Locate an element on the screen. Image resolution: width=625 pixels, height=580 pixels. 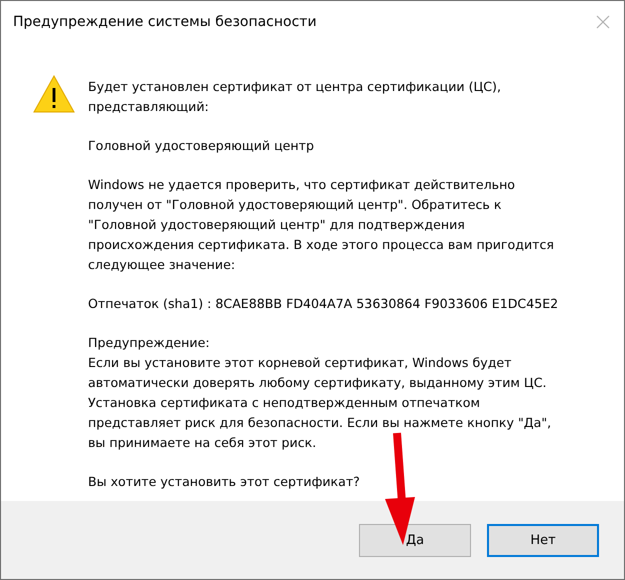
warning-icon is located at coordinates (54, 94).